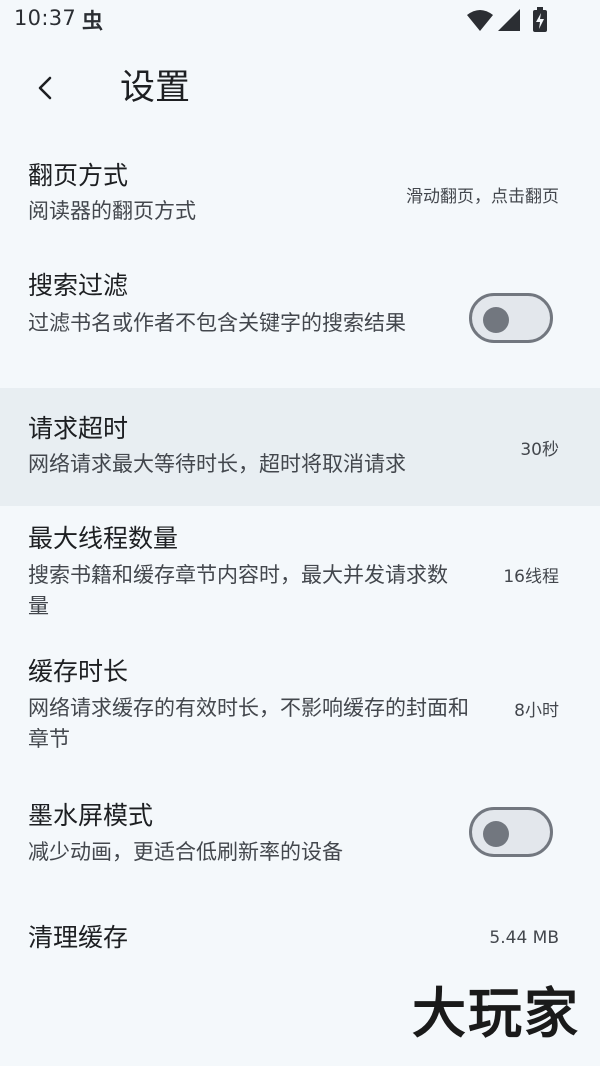 This screenshot has height=1066, width=600. I want to click on setting-cache-duration: 缓存时长 网络请求缓存的有效时长，不影响缓存的封面和章节 8小时, so click(300, 709).